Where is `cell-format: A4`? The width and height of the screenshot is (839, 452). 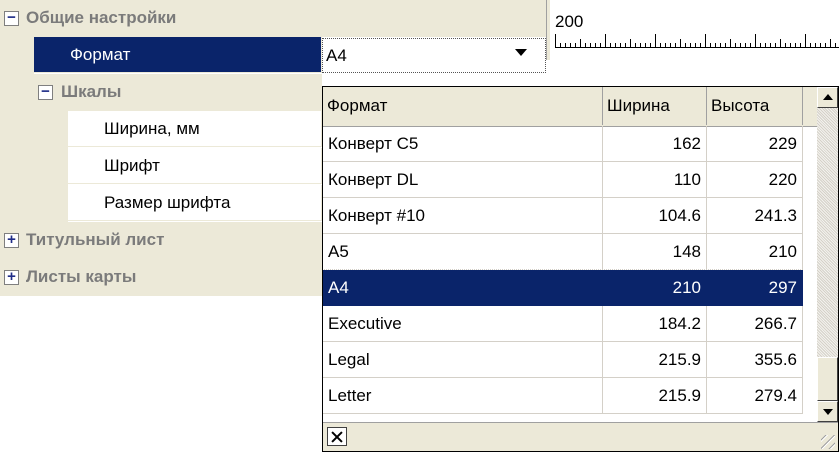 cell-format: A4 is located at coordinates (463, 288).